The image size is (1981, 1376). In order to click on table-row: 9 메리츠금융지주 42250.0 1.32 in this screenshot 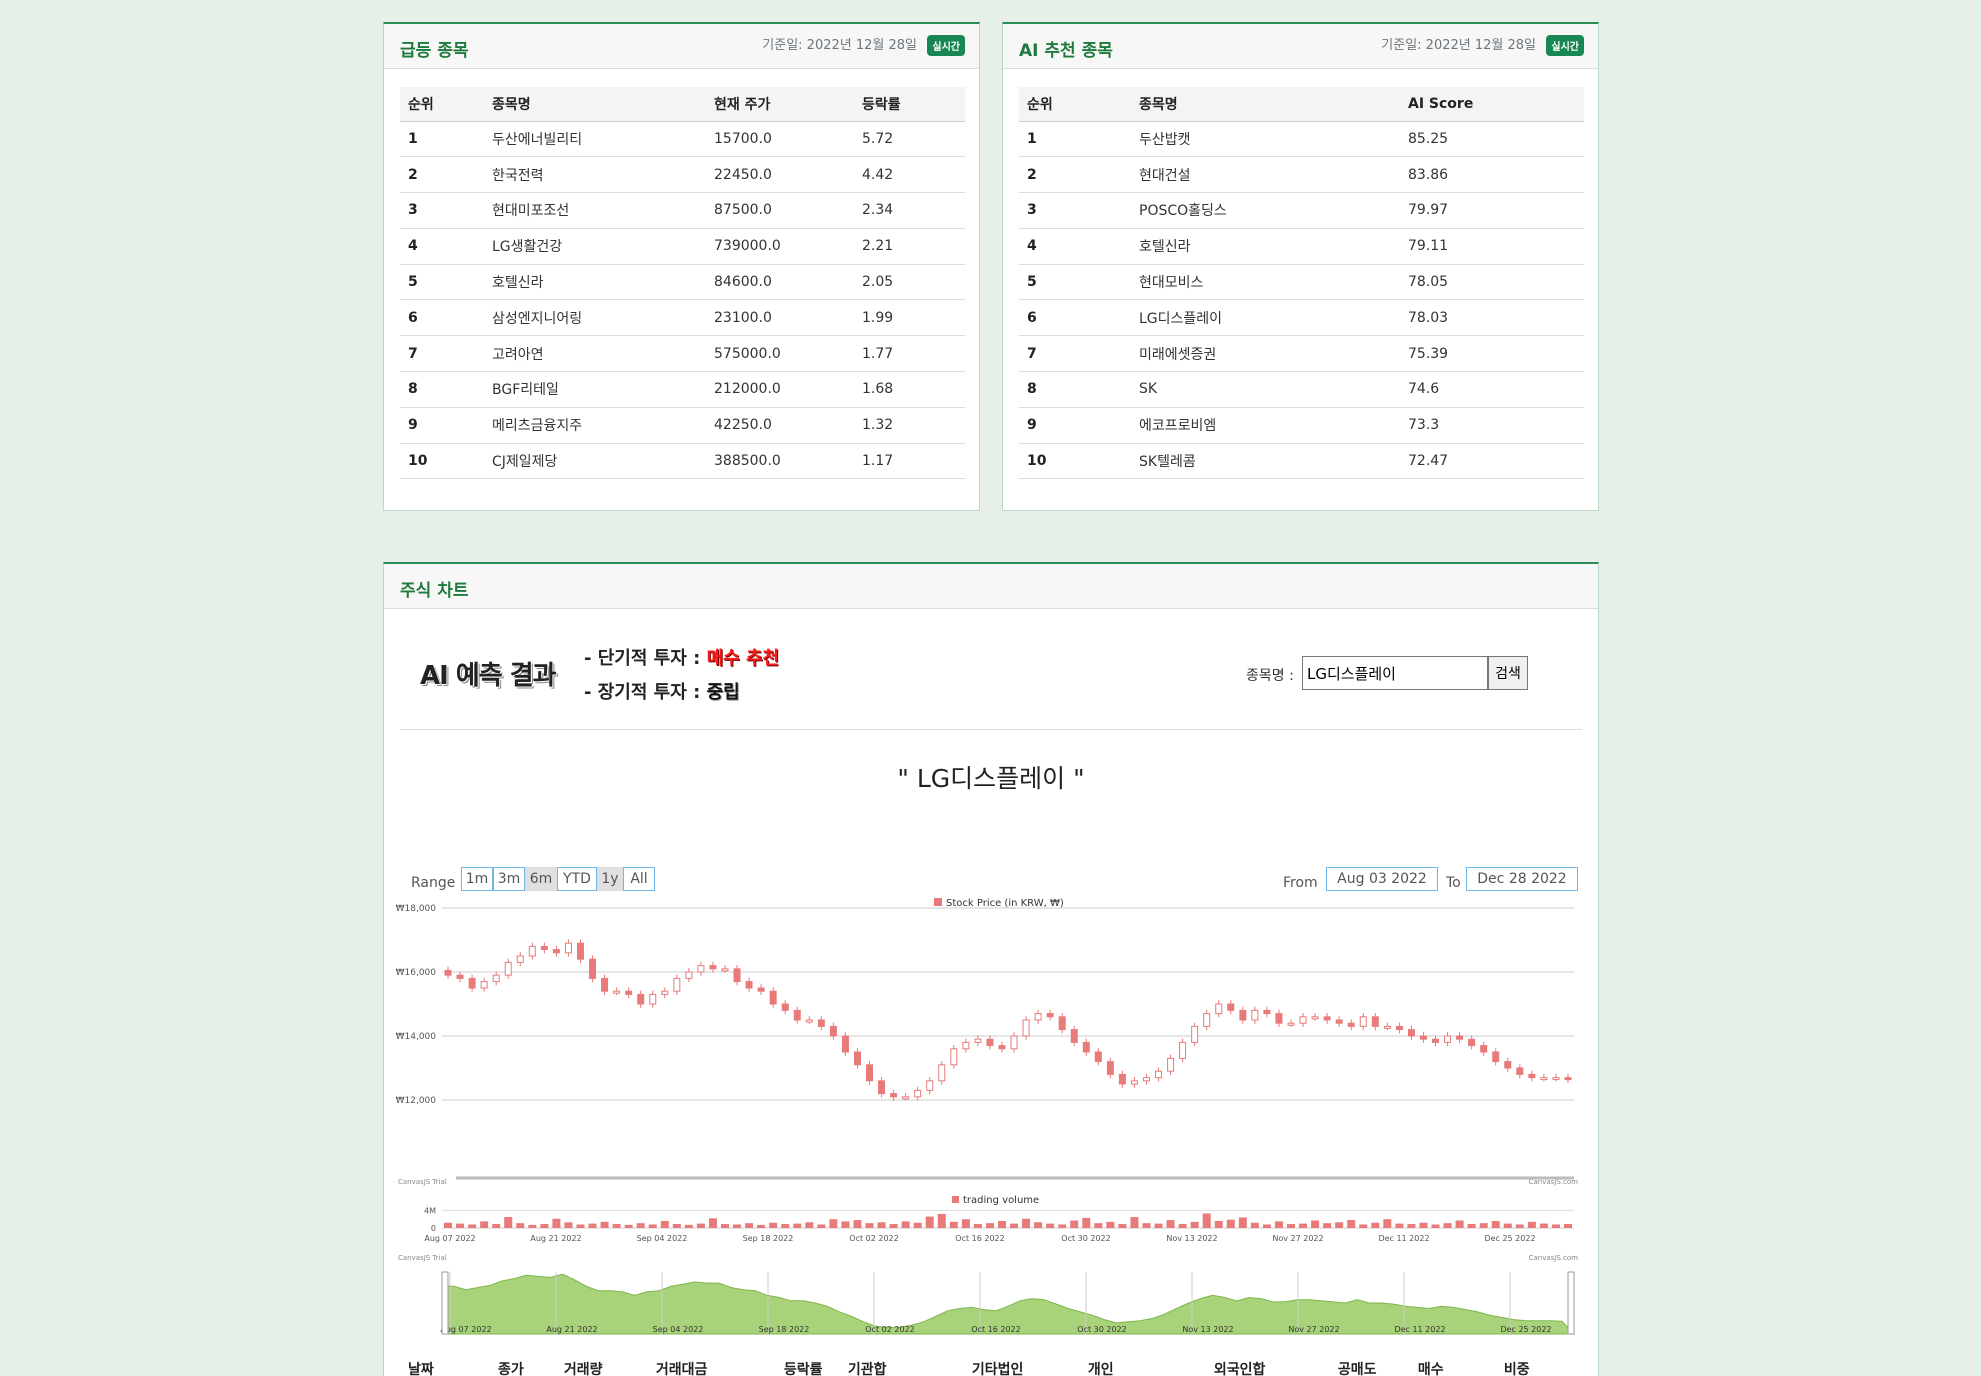, I will do `click(682, 425)`.